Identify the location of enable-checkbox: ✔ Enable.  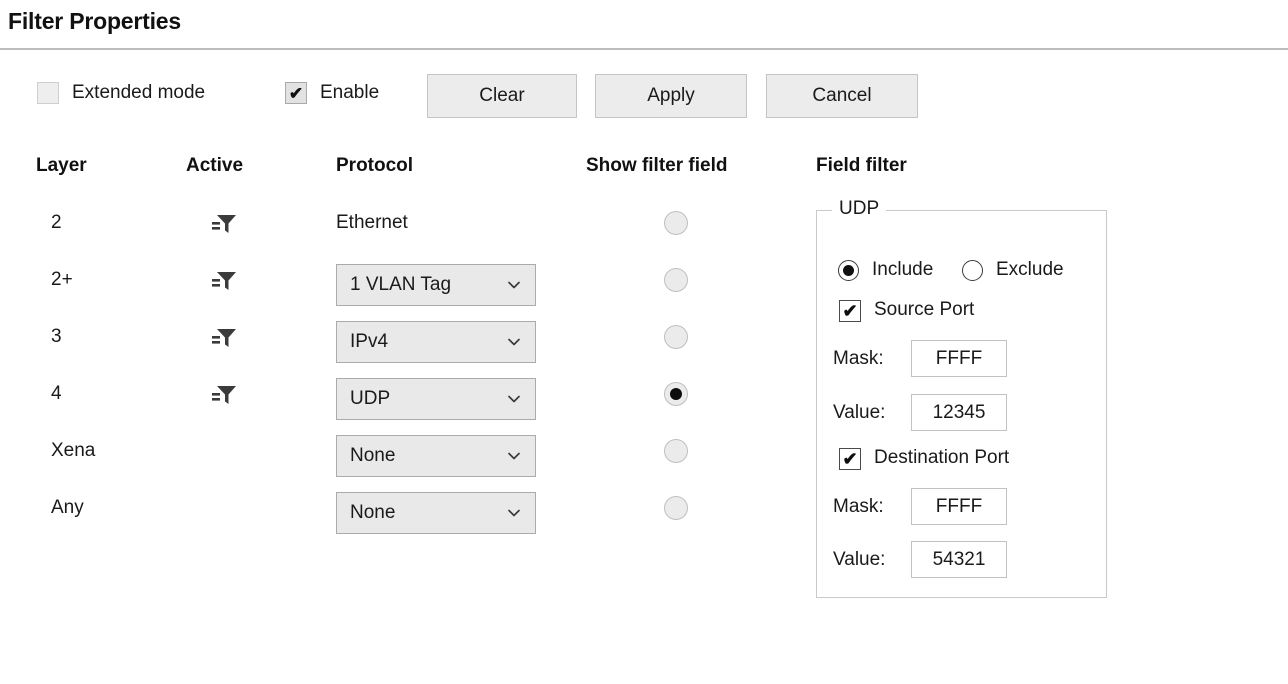
(332, 93).